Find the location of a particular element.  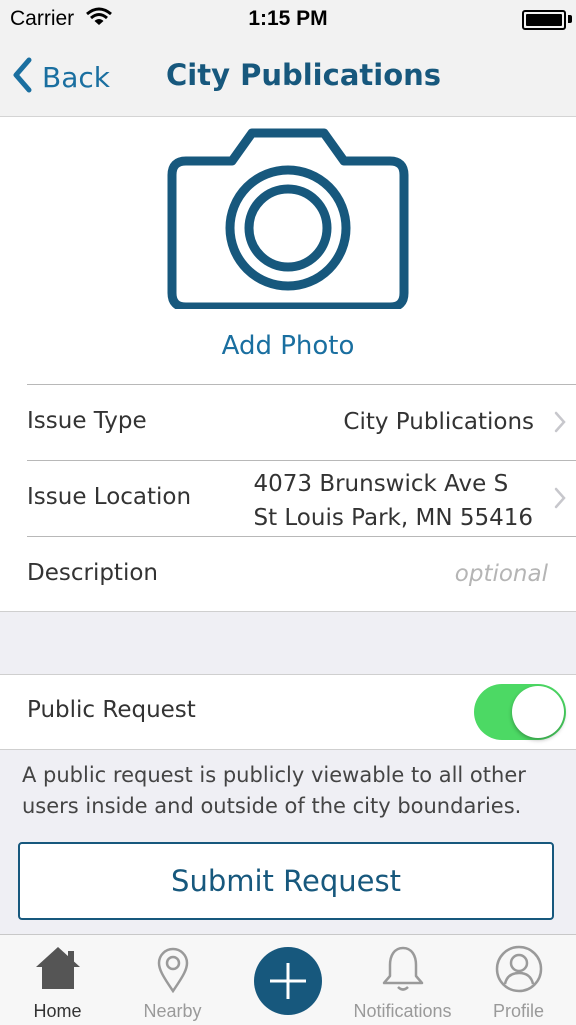

public-request-label: Public Request is located at coordinates (111, 710).